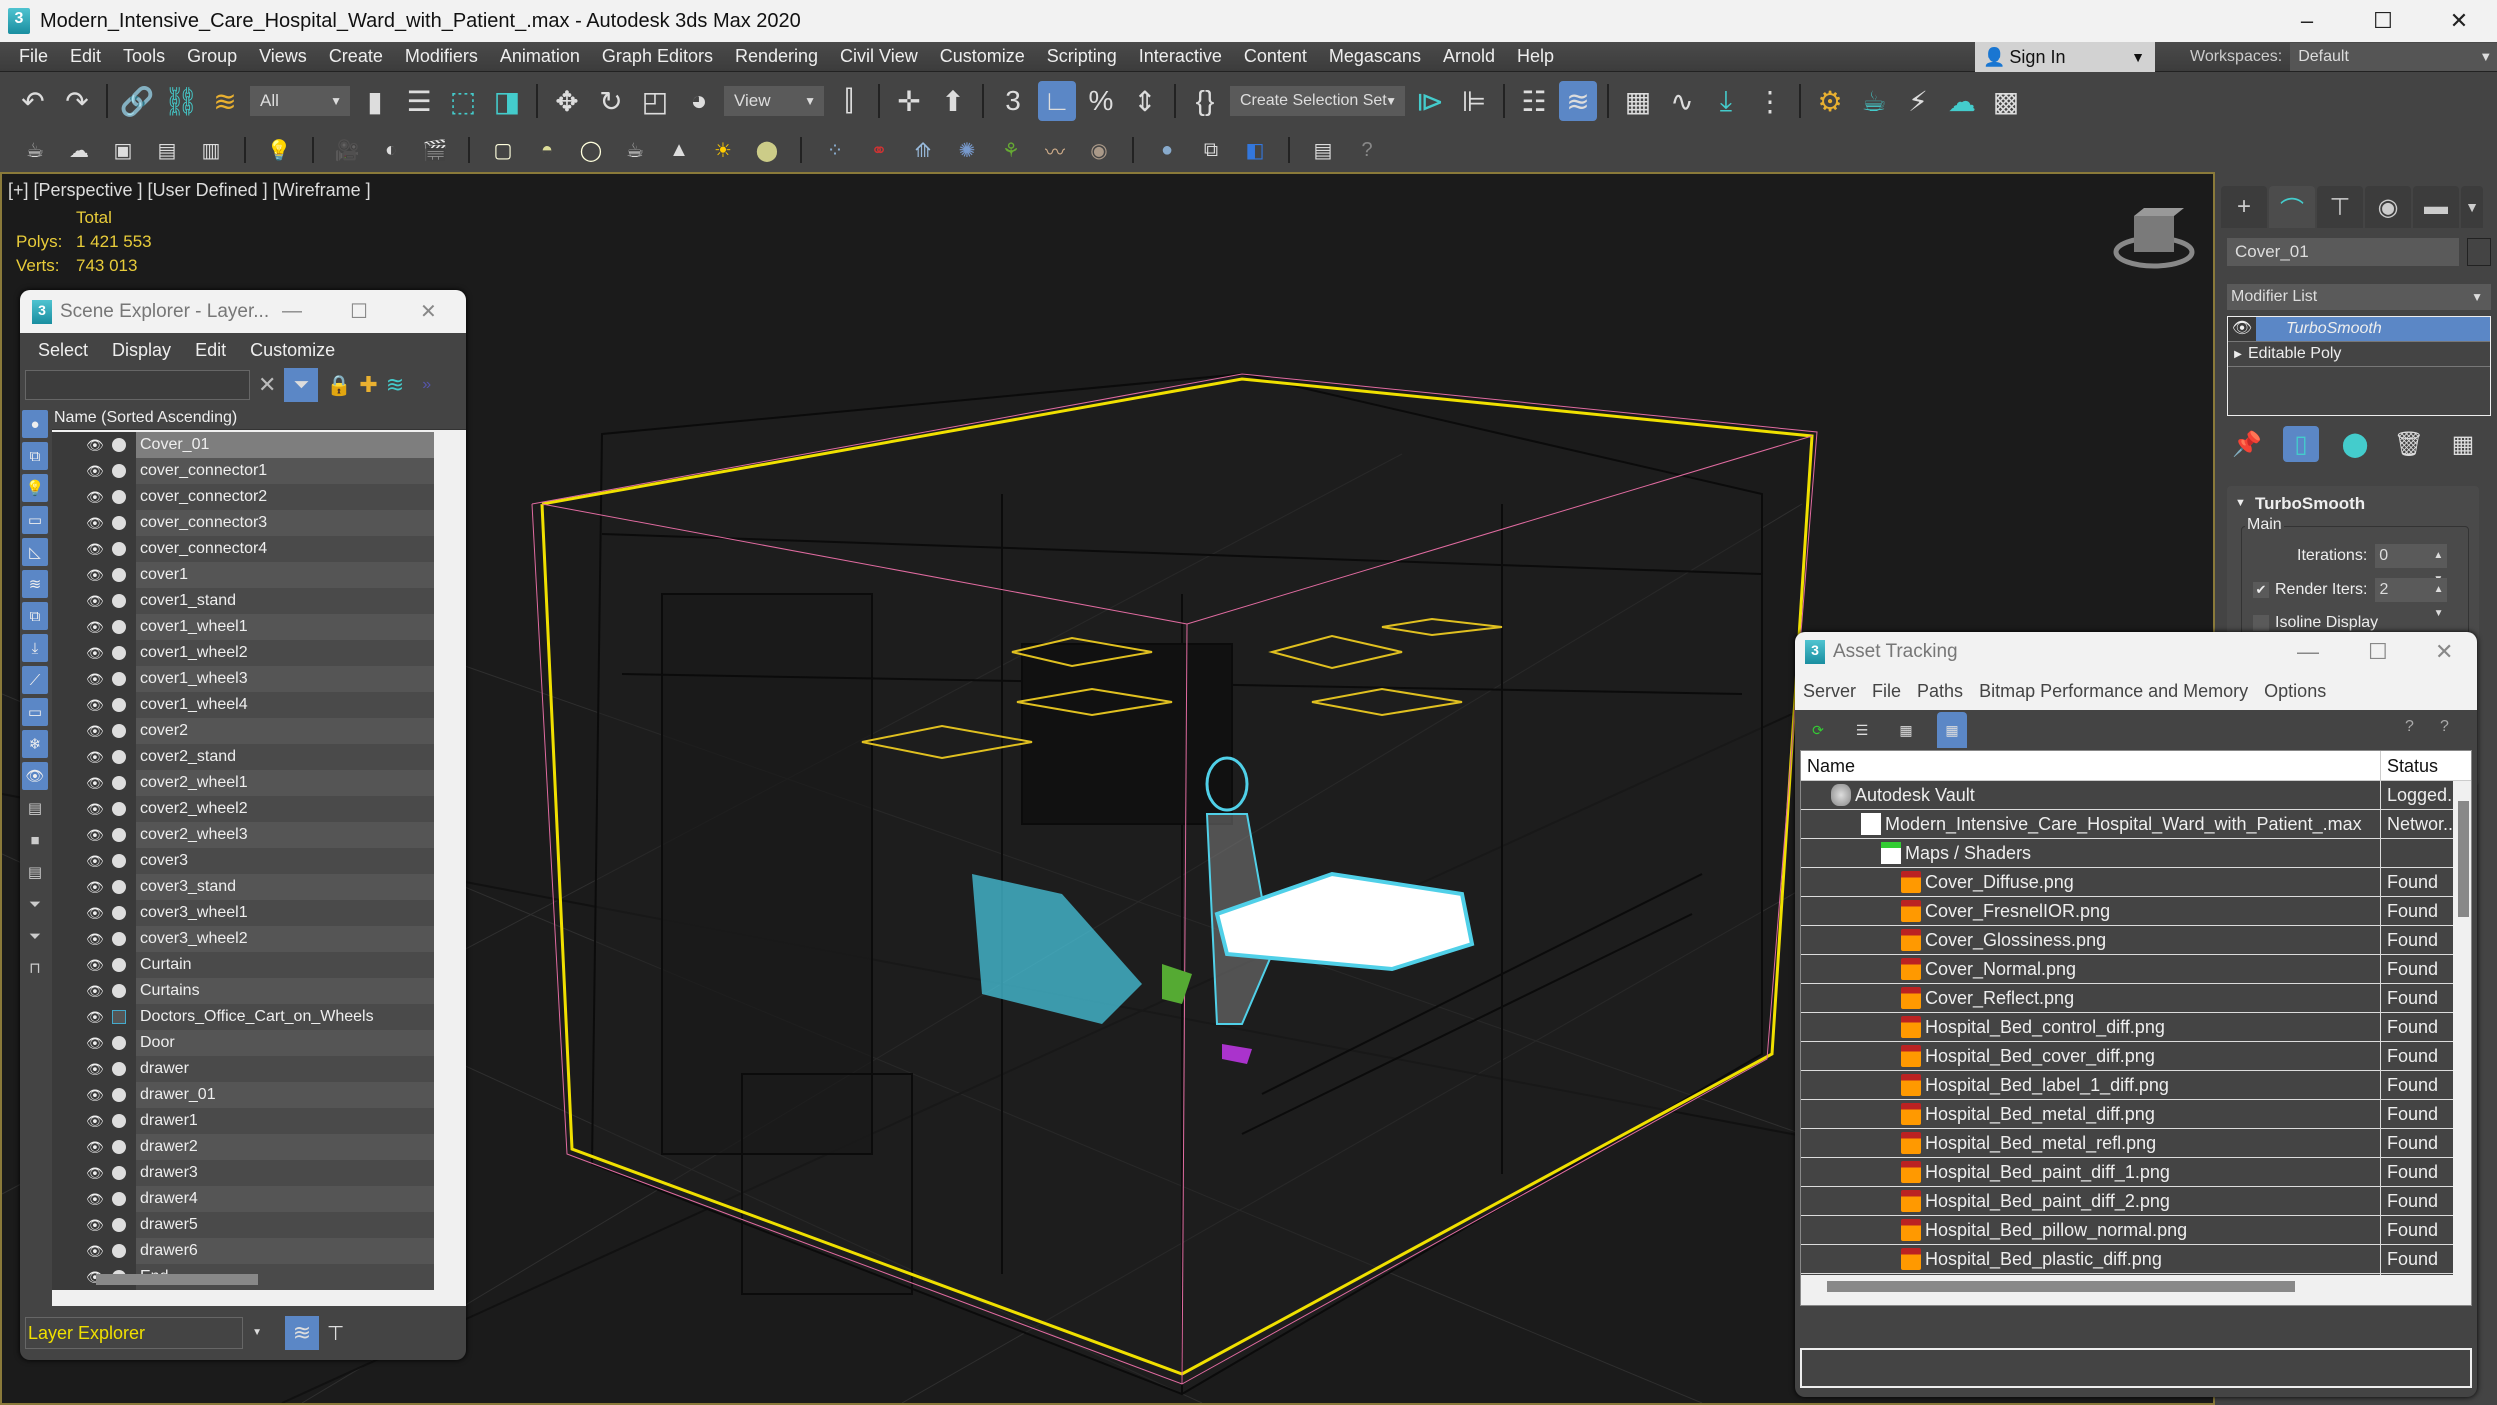 This screenshot has height=1405, width=2497. I want to click on display-all-icon: ▤, so click(35, 808).